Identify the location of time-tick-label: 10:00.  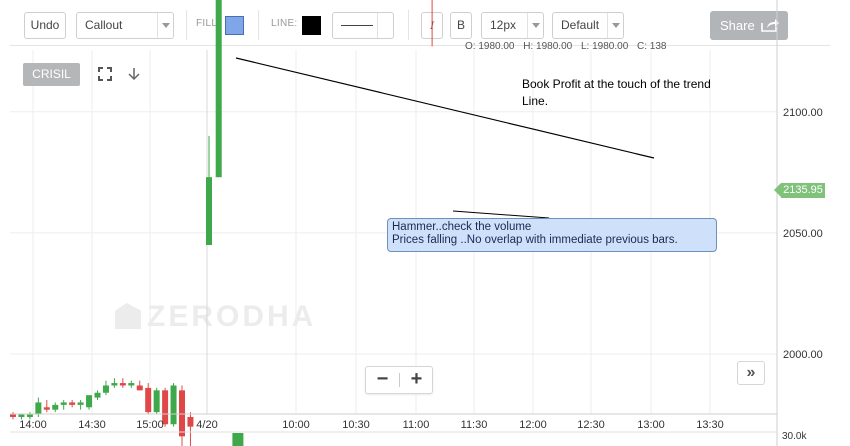
(296, 425).